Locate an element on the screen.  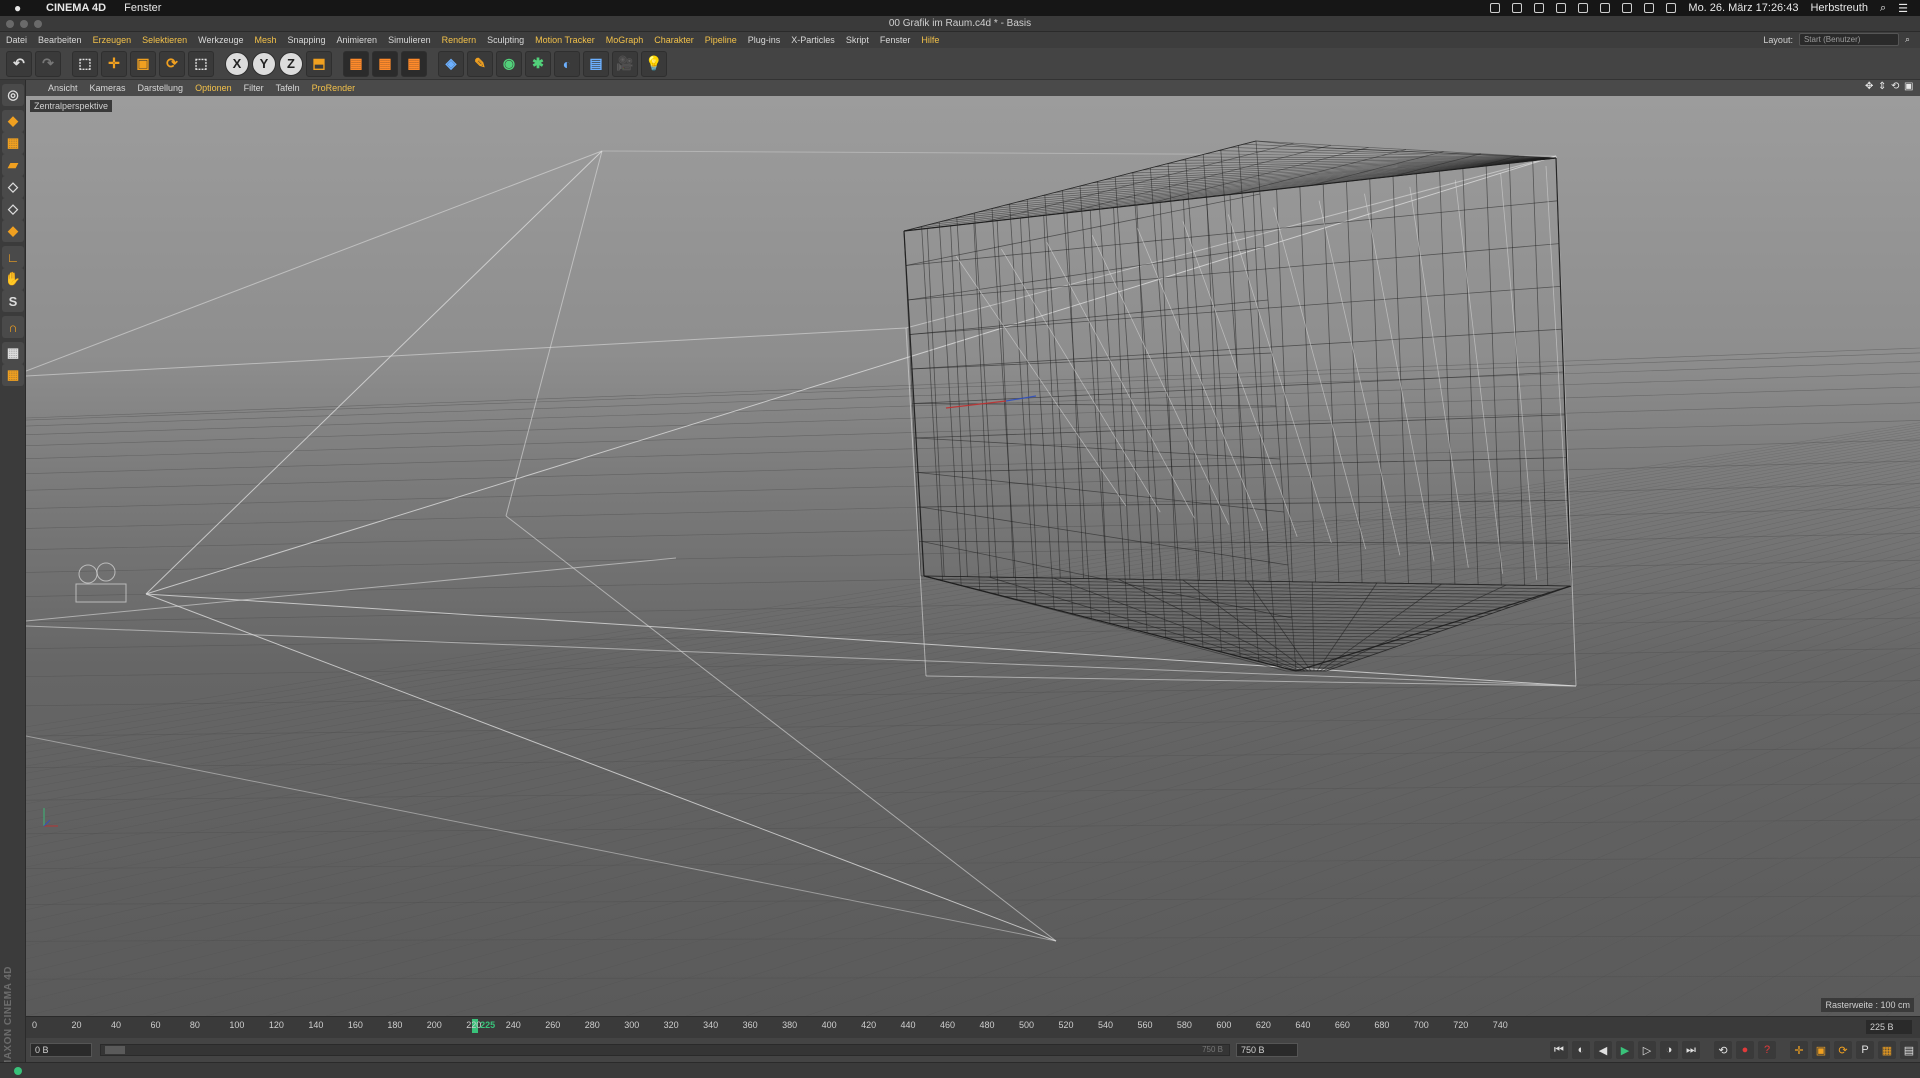
coordinate-system-icon: ⬒ is located at coordinates (319, 63).